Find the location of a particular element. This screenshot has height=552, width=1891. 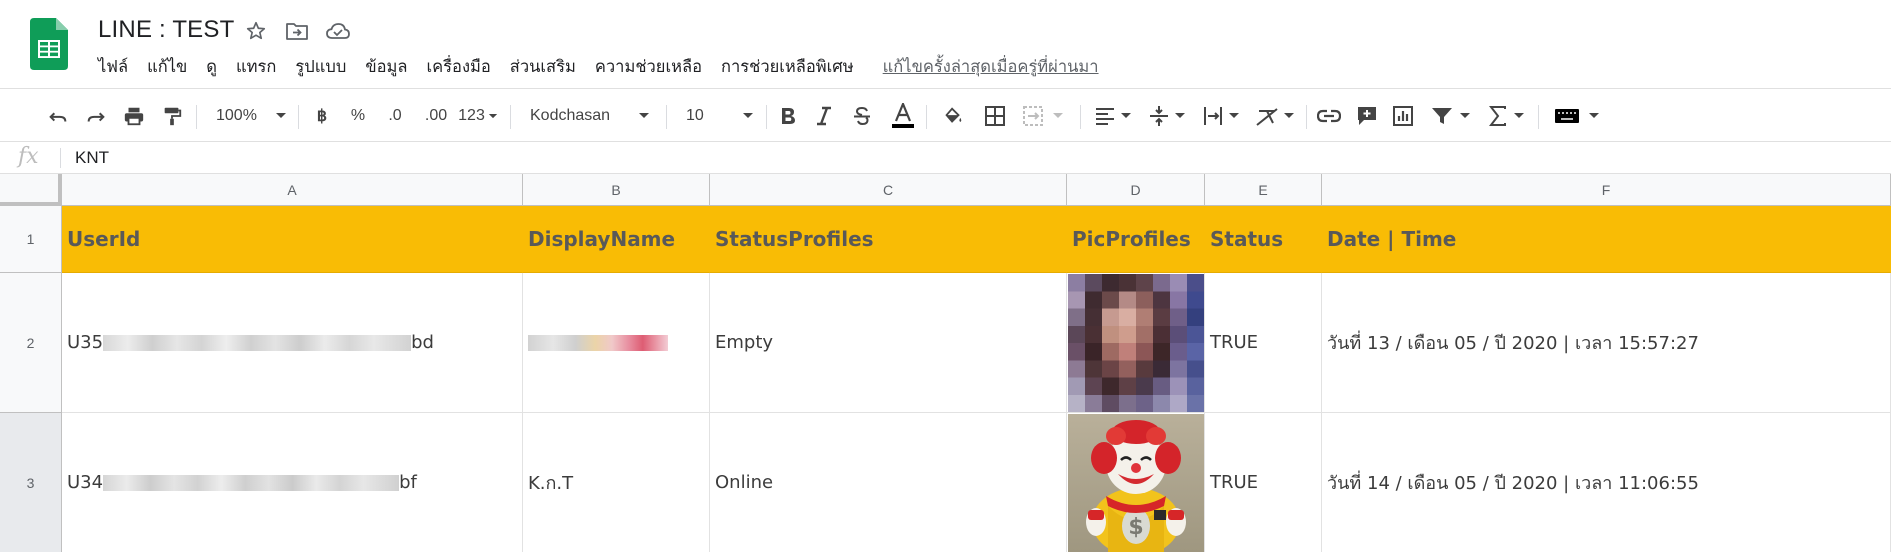

row-header-1: 1 is located at coordinates (31, 239).